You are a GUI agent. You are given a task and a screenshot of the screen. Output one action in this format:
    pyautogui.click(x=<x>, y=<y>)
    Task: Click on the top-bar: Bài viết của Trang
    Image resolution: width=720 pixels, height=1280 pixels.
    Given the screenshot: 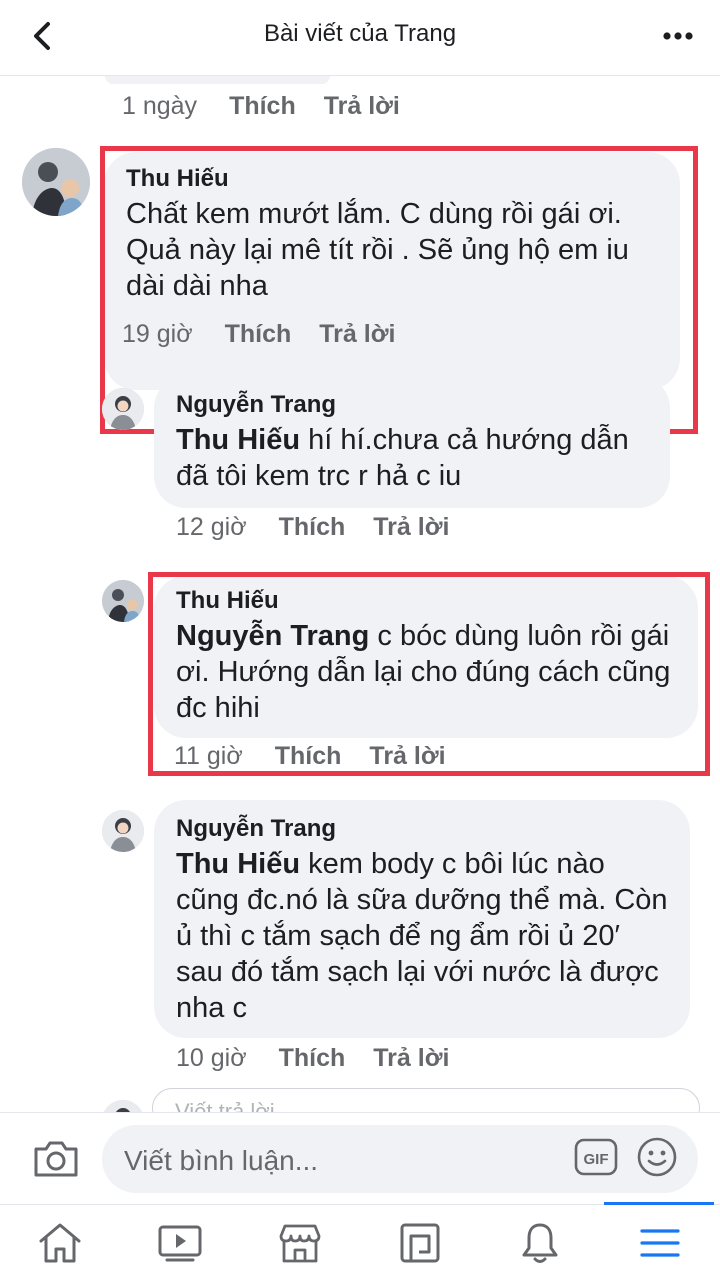 What is the action you would take?
    pyautogui.click(x=360, y=38)
    